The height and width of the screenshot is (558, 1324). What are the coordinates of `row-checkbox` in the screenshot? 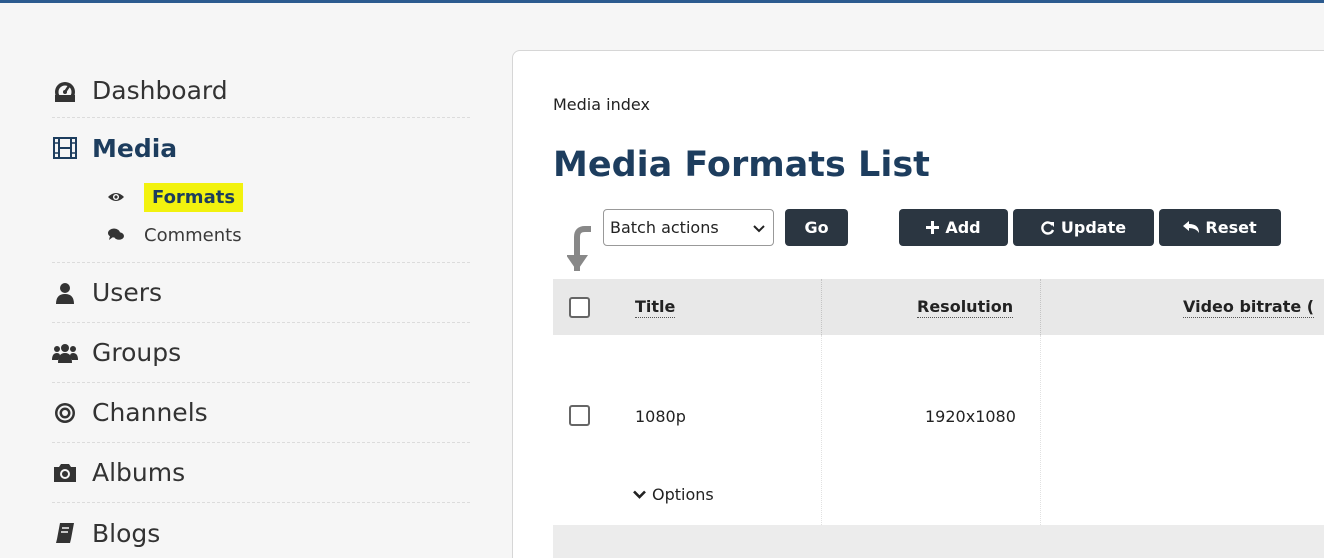 It's located at (579, 415).